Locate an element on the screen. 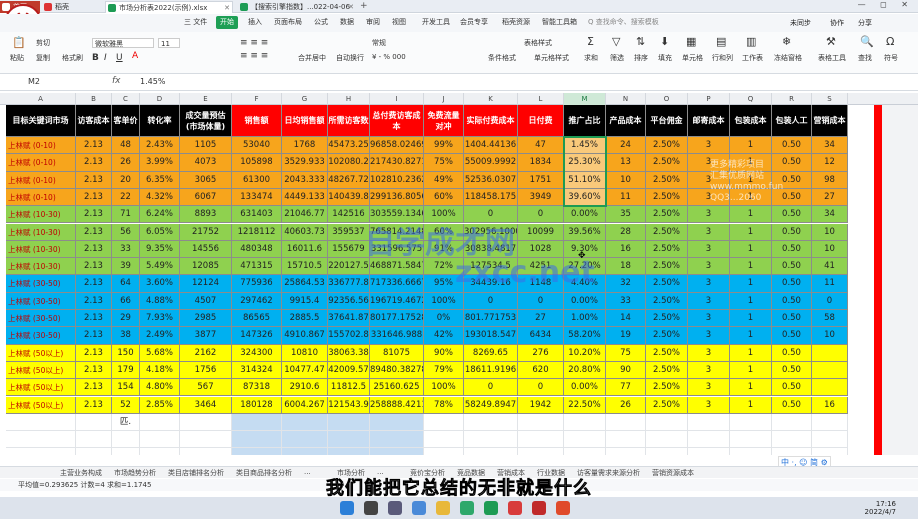 This screenshot has width=918, height=519. table-cell: 16 is located at coordinates (626, 249).